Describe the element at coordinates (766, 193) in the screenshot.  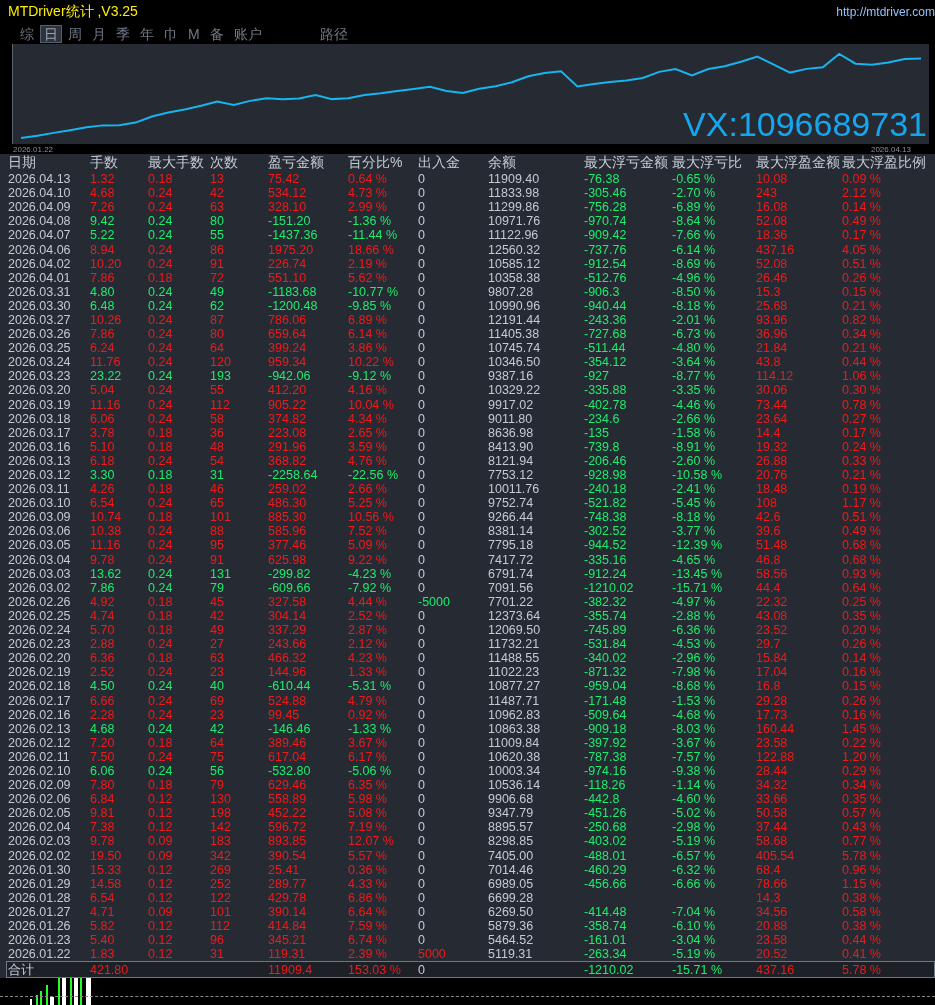
I see `max-float-profit-cell: 243` at that location.